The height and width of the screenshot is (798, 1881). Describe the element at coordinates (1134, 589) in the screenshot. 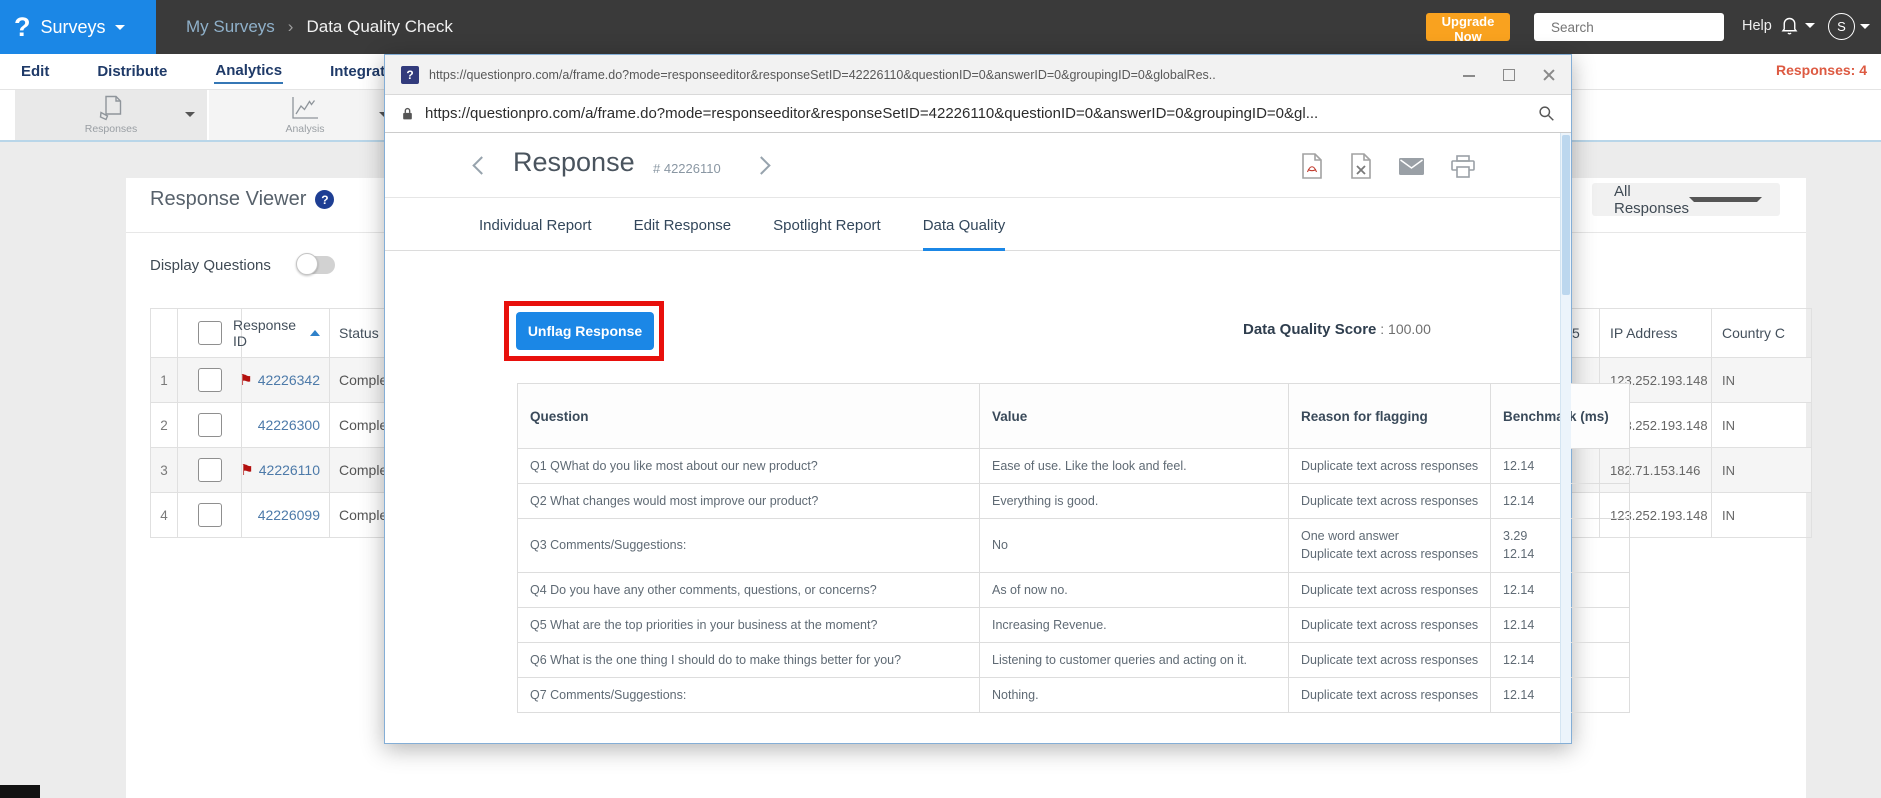

I see `dq-value: As of now no.` at that location.